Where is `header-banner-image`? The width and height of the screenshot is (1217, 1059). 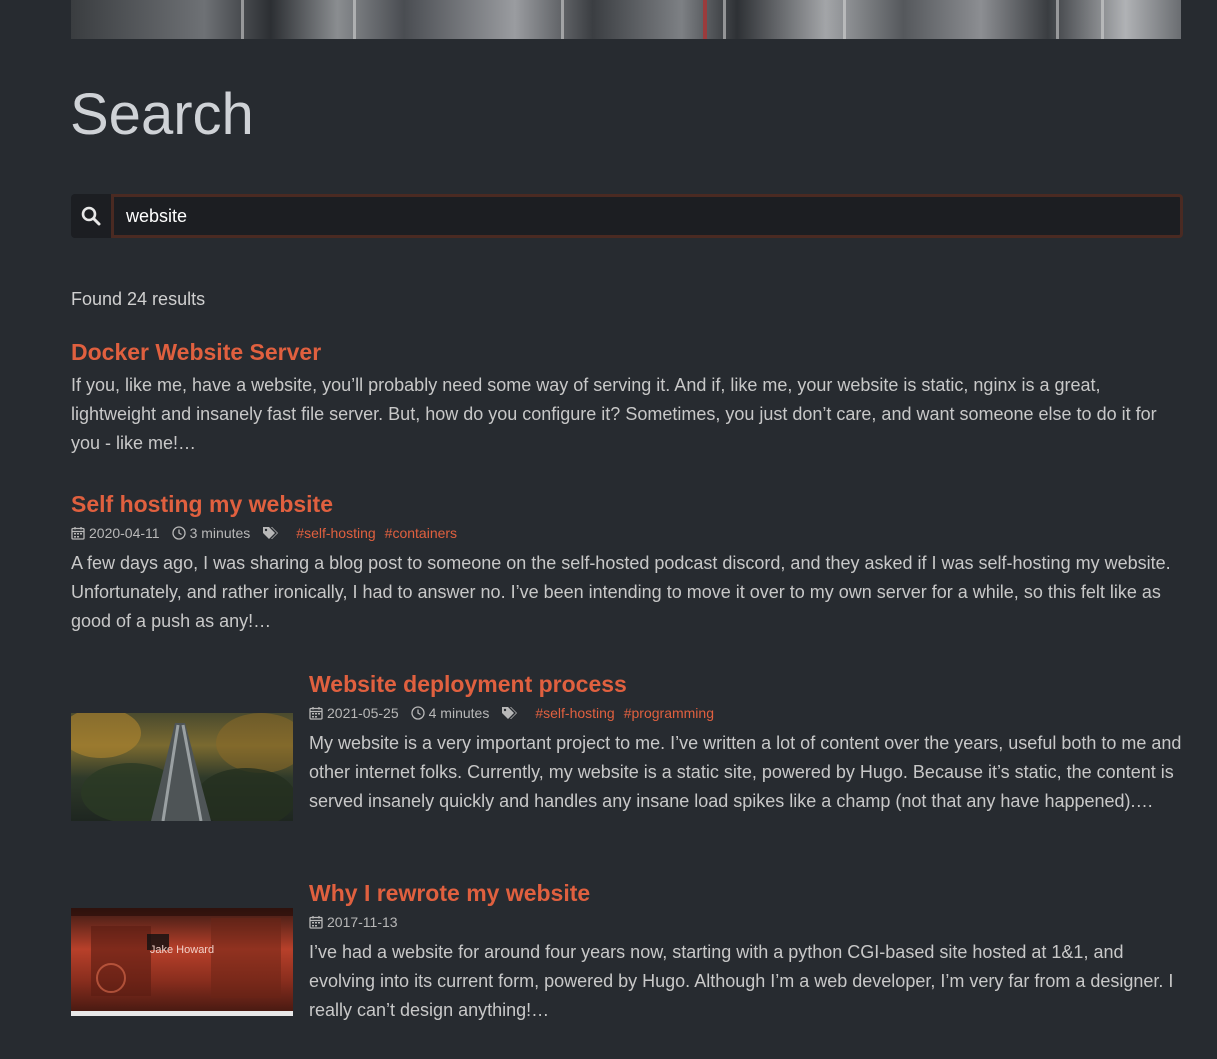
header-banner-image is located at coordinates (626, 19).